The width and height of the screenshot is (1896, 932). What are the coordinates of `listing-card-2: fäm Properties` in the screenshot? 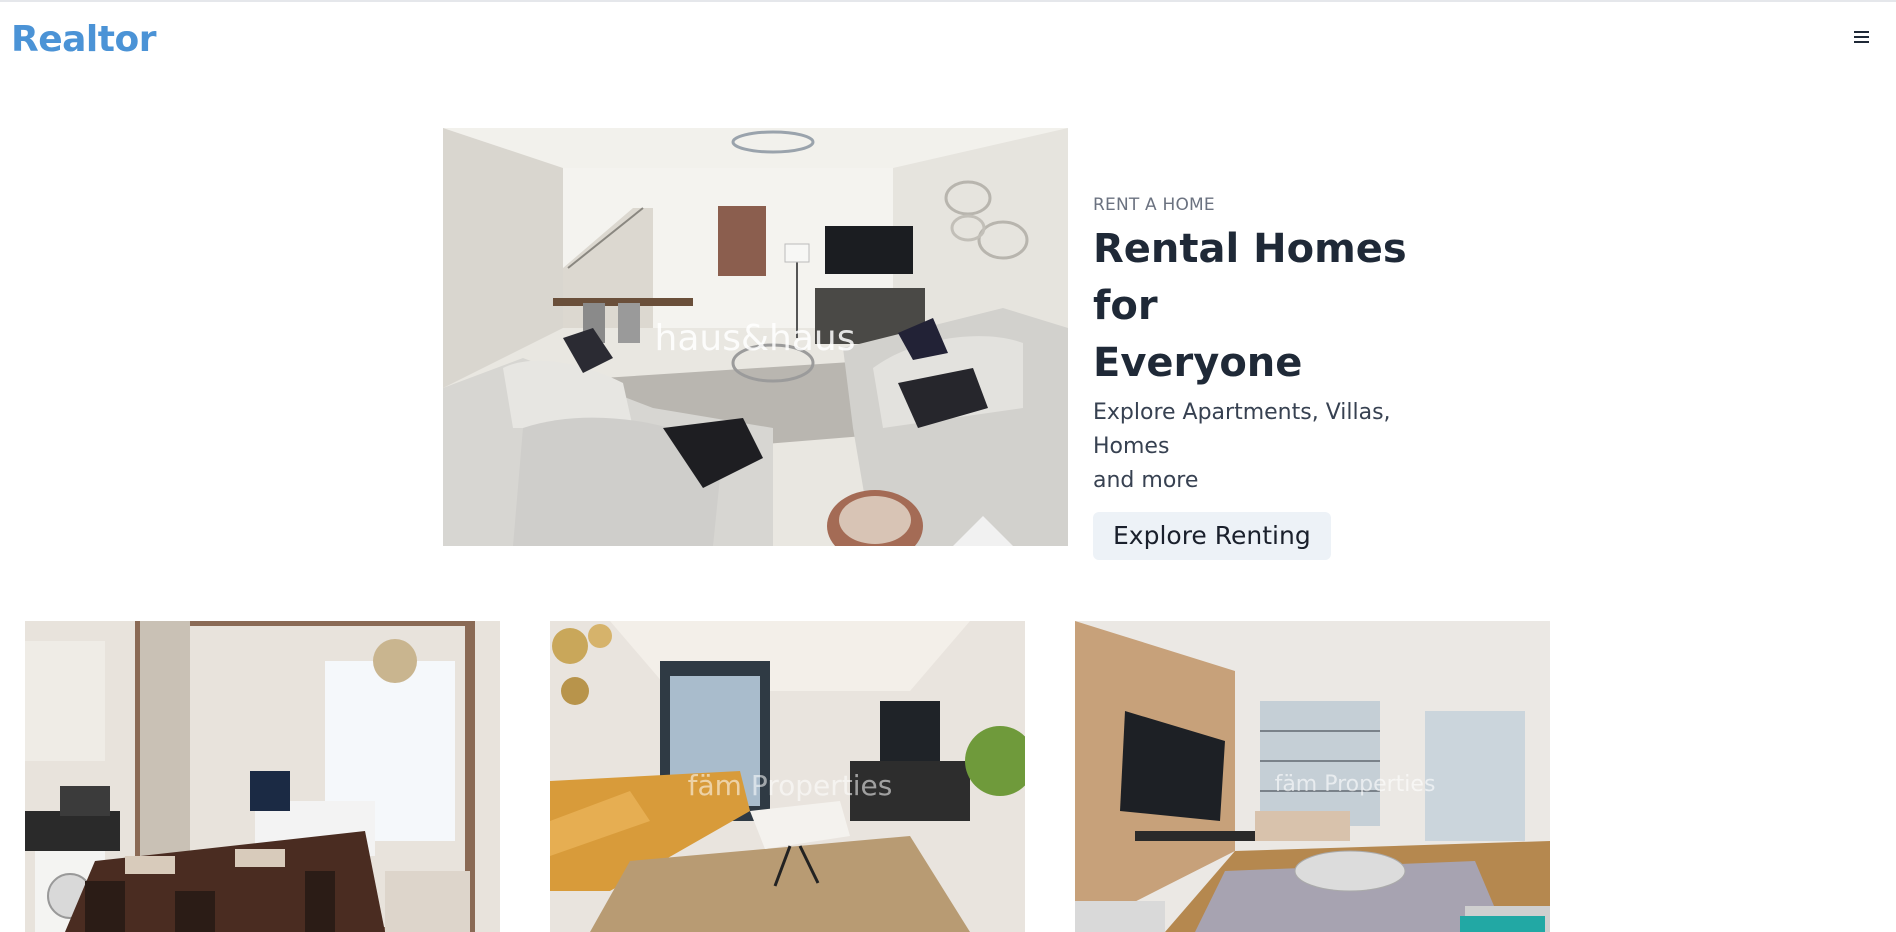 It's located at (787, 776).